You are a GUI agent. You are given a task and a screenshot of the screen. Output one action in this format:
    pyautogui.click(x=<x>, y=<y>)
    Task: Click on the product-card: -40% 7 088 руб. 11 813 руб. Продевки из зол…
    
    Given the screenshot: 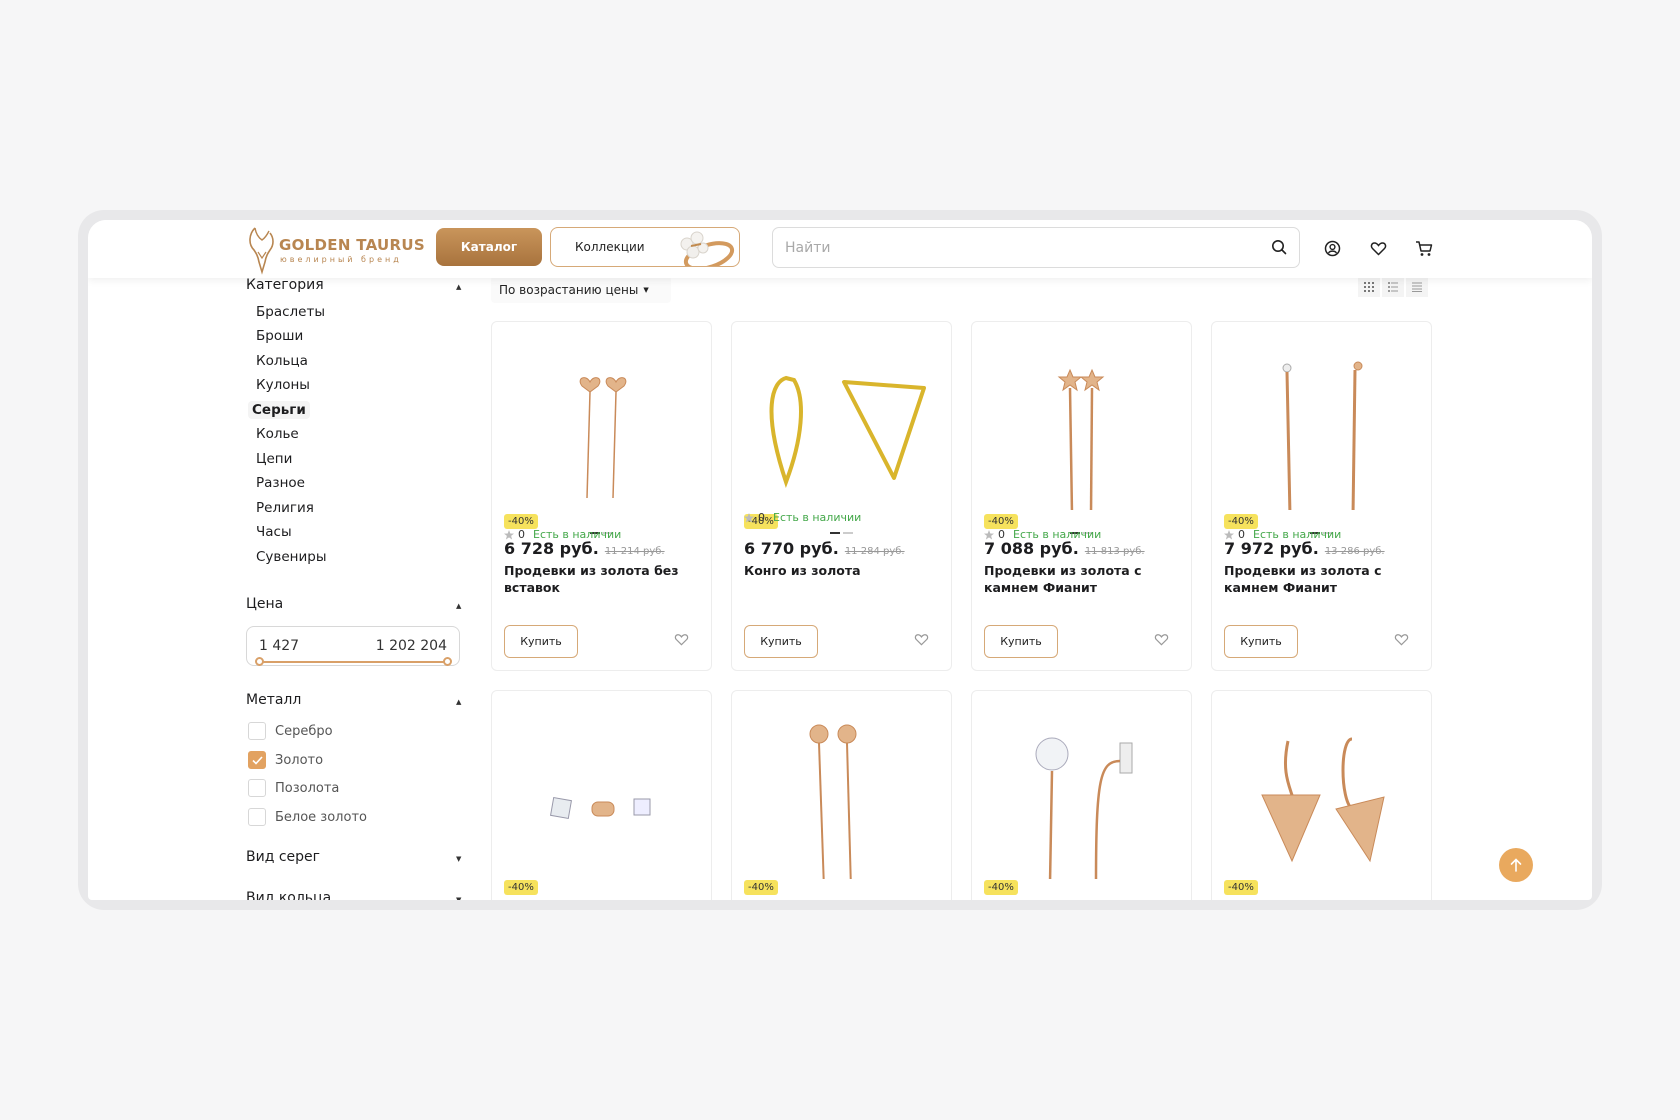 What is the action you would take?
    pyautogui.click(x=1081, y=496)
    